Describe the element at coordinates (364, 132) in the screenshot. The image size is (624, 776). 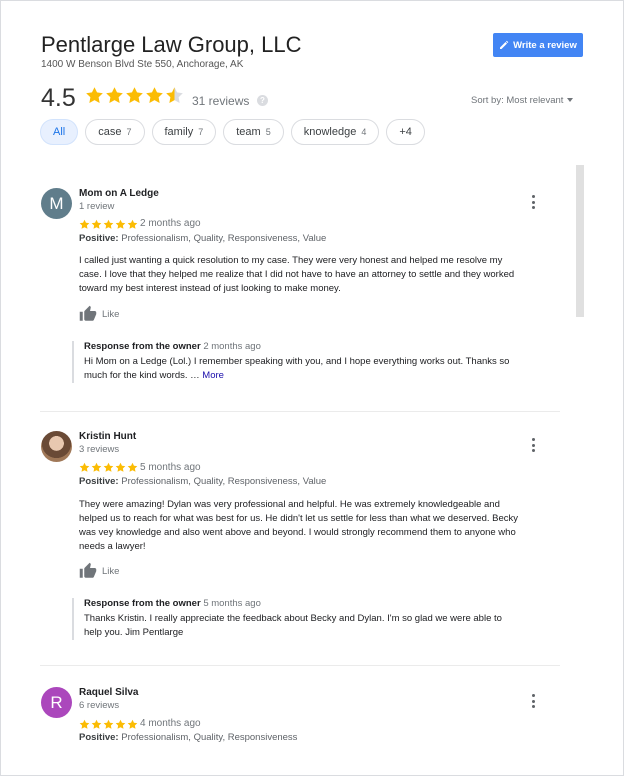
I see `chip-count: 4` at that location.